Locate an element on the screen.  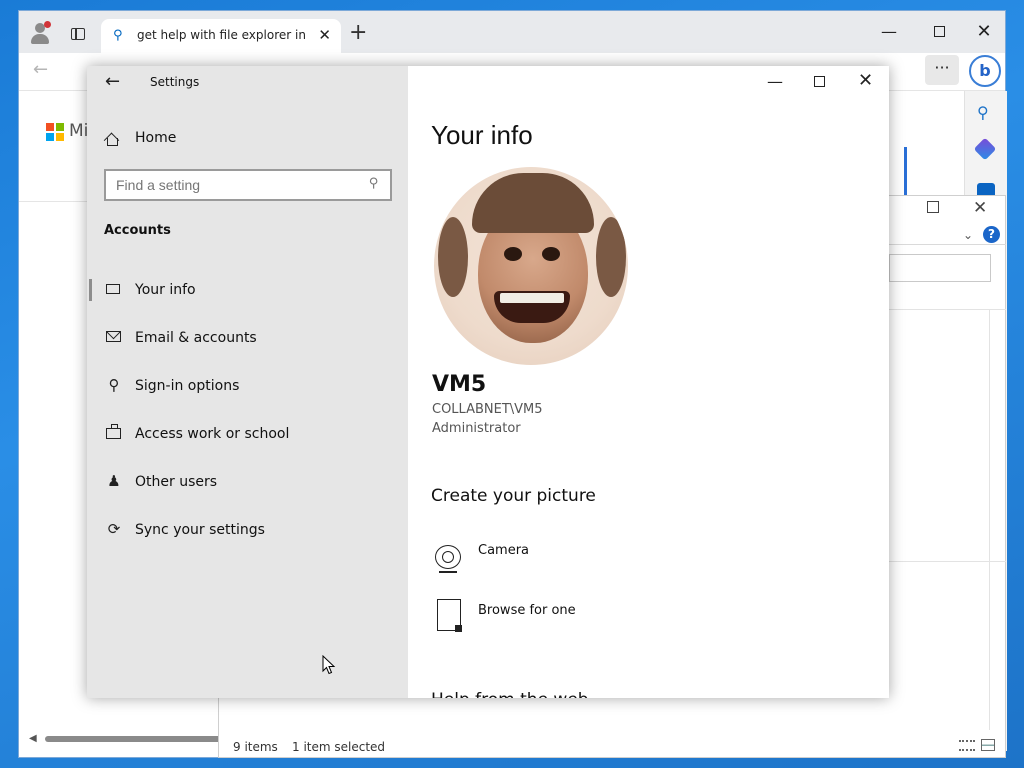
scrollbar-thumb is located at coordinates (135, 739).